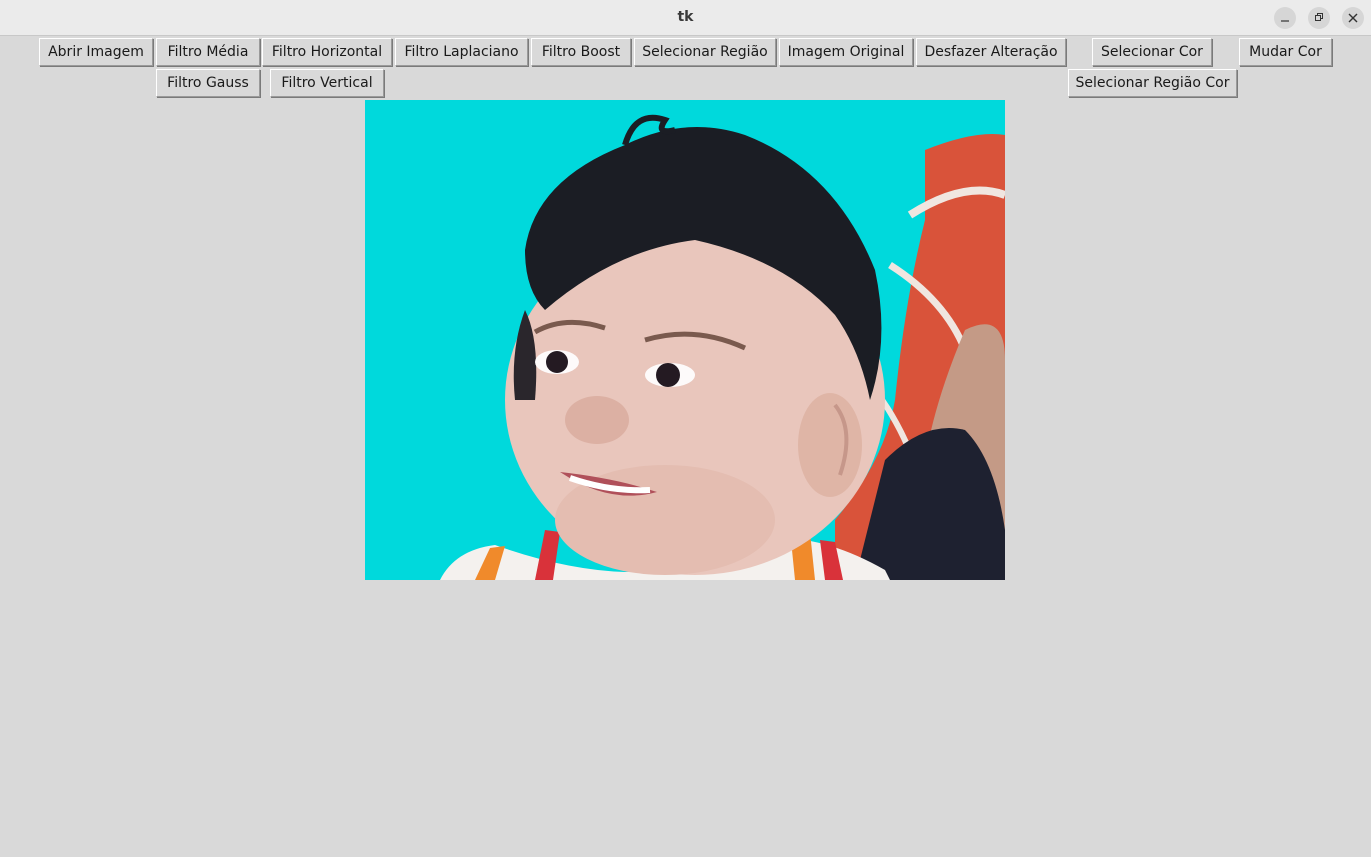 This screenshot has height=857, width=1371. Describe the element at coordinates (1285, 18) in the screenshot. I see `minimize-button` at that location.